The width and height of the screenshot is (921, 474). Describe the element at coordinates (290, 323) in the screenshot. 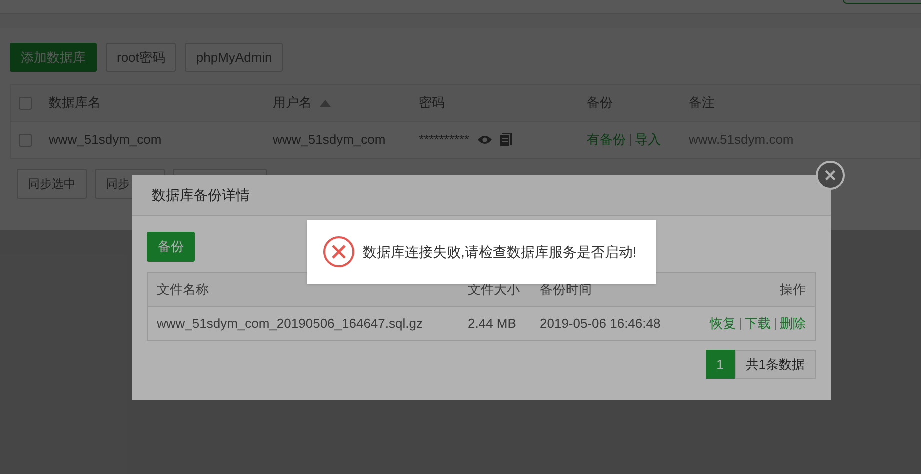

I see `table-cell: www_51sdym_com_20190506_164647.sql.gz` at that location.